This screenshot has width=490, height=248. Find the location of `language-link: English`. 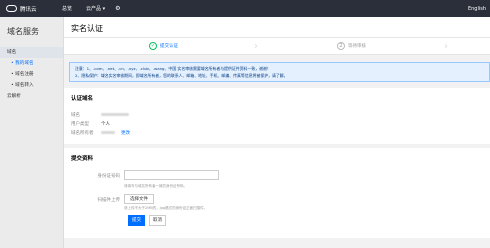

language-link: English is located at coordinates (479, 9).